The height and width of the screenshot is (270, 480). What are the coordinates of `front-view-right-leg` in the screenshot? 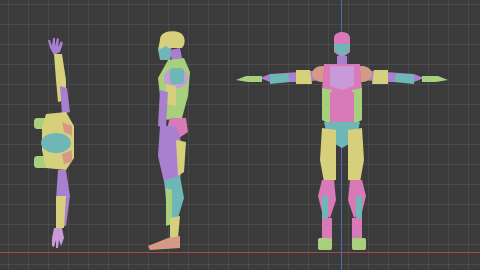 It's located at (356, 155).